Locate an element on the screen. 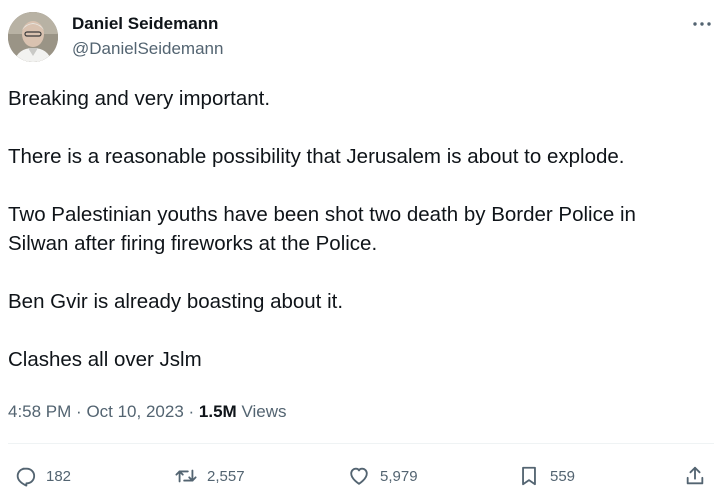 This screenshot has width=722, height=497. bookmark-count: 559 is located at coordinates (563, 476).